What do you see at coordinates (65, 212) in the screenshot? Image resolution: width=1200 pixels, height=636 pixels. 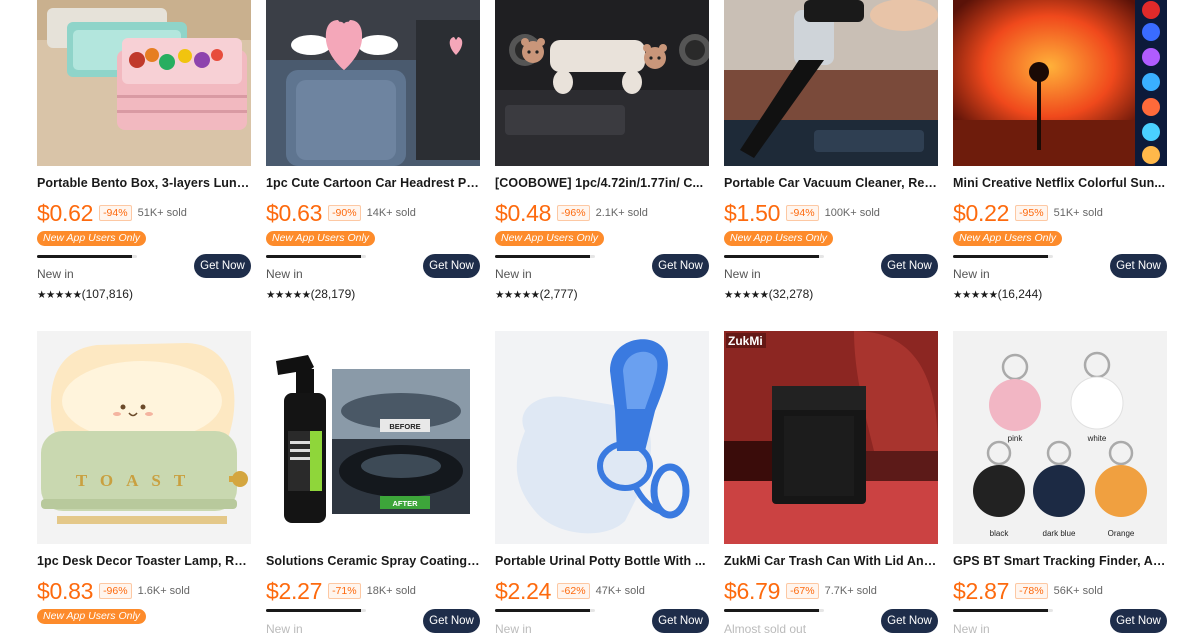 I see `product-price: $0.62` at bounding box center [65, 212].